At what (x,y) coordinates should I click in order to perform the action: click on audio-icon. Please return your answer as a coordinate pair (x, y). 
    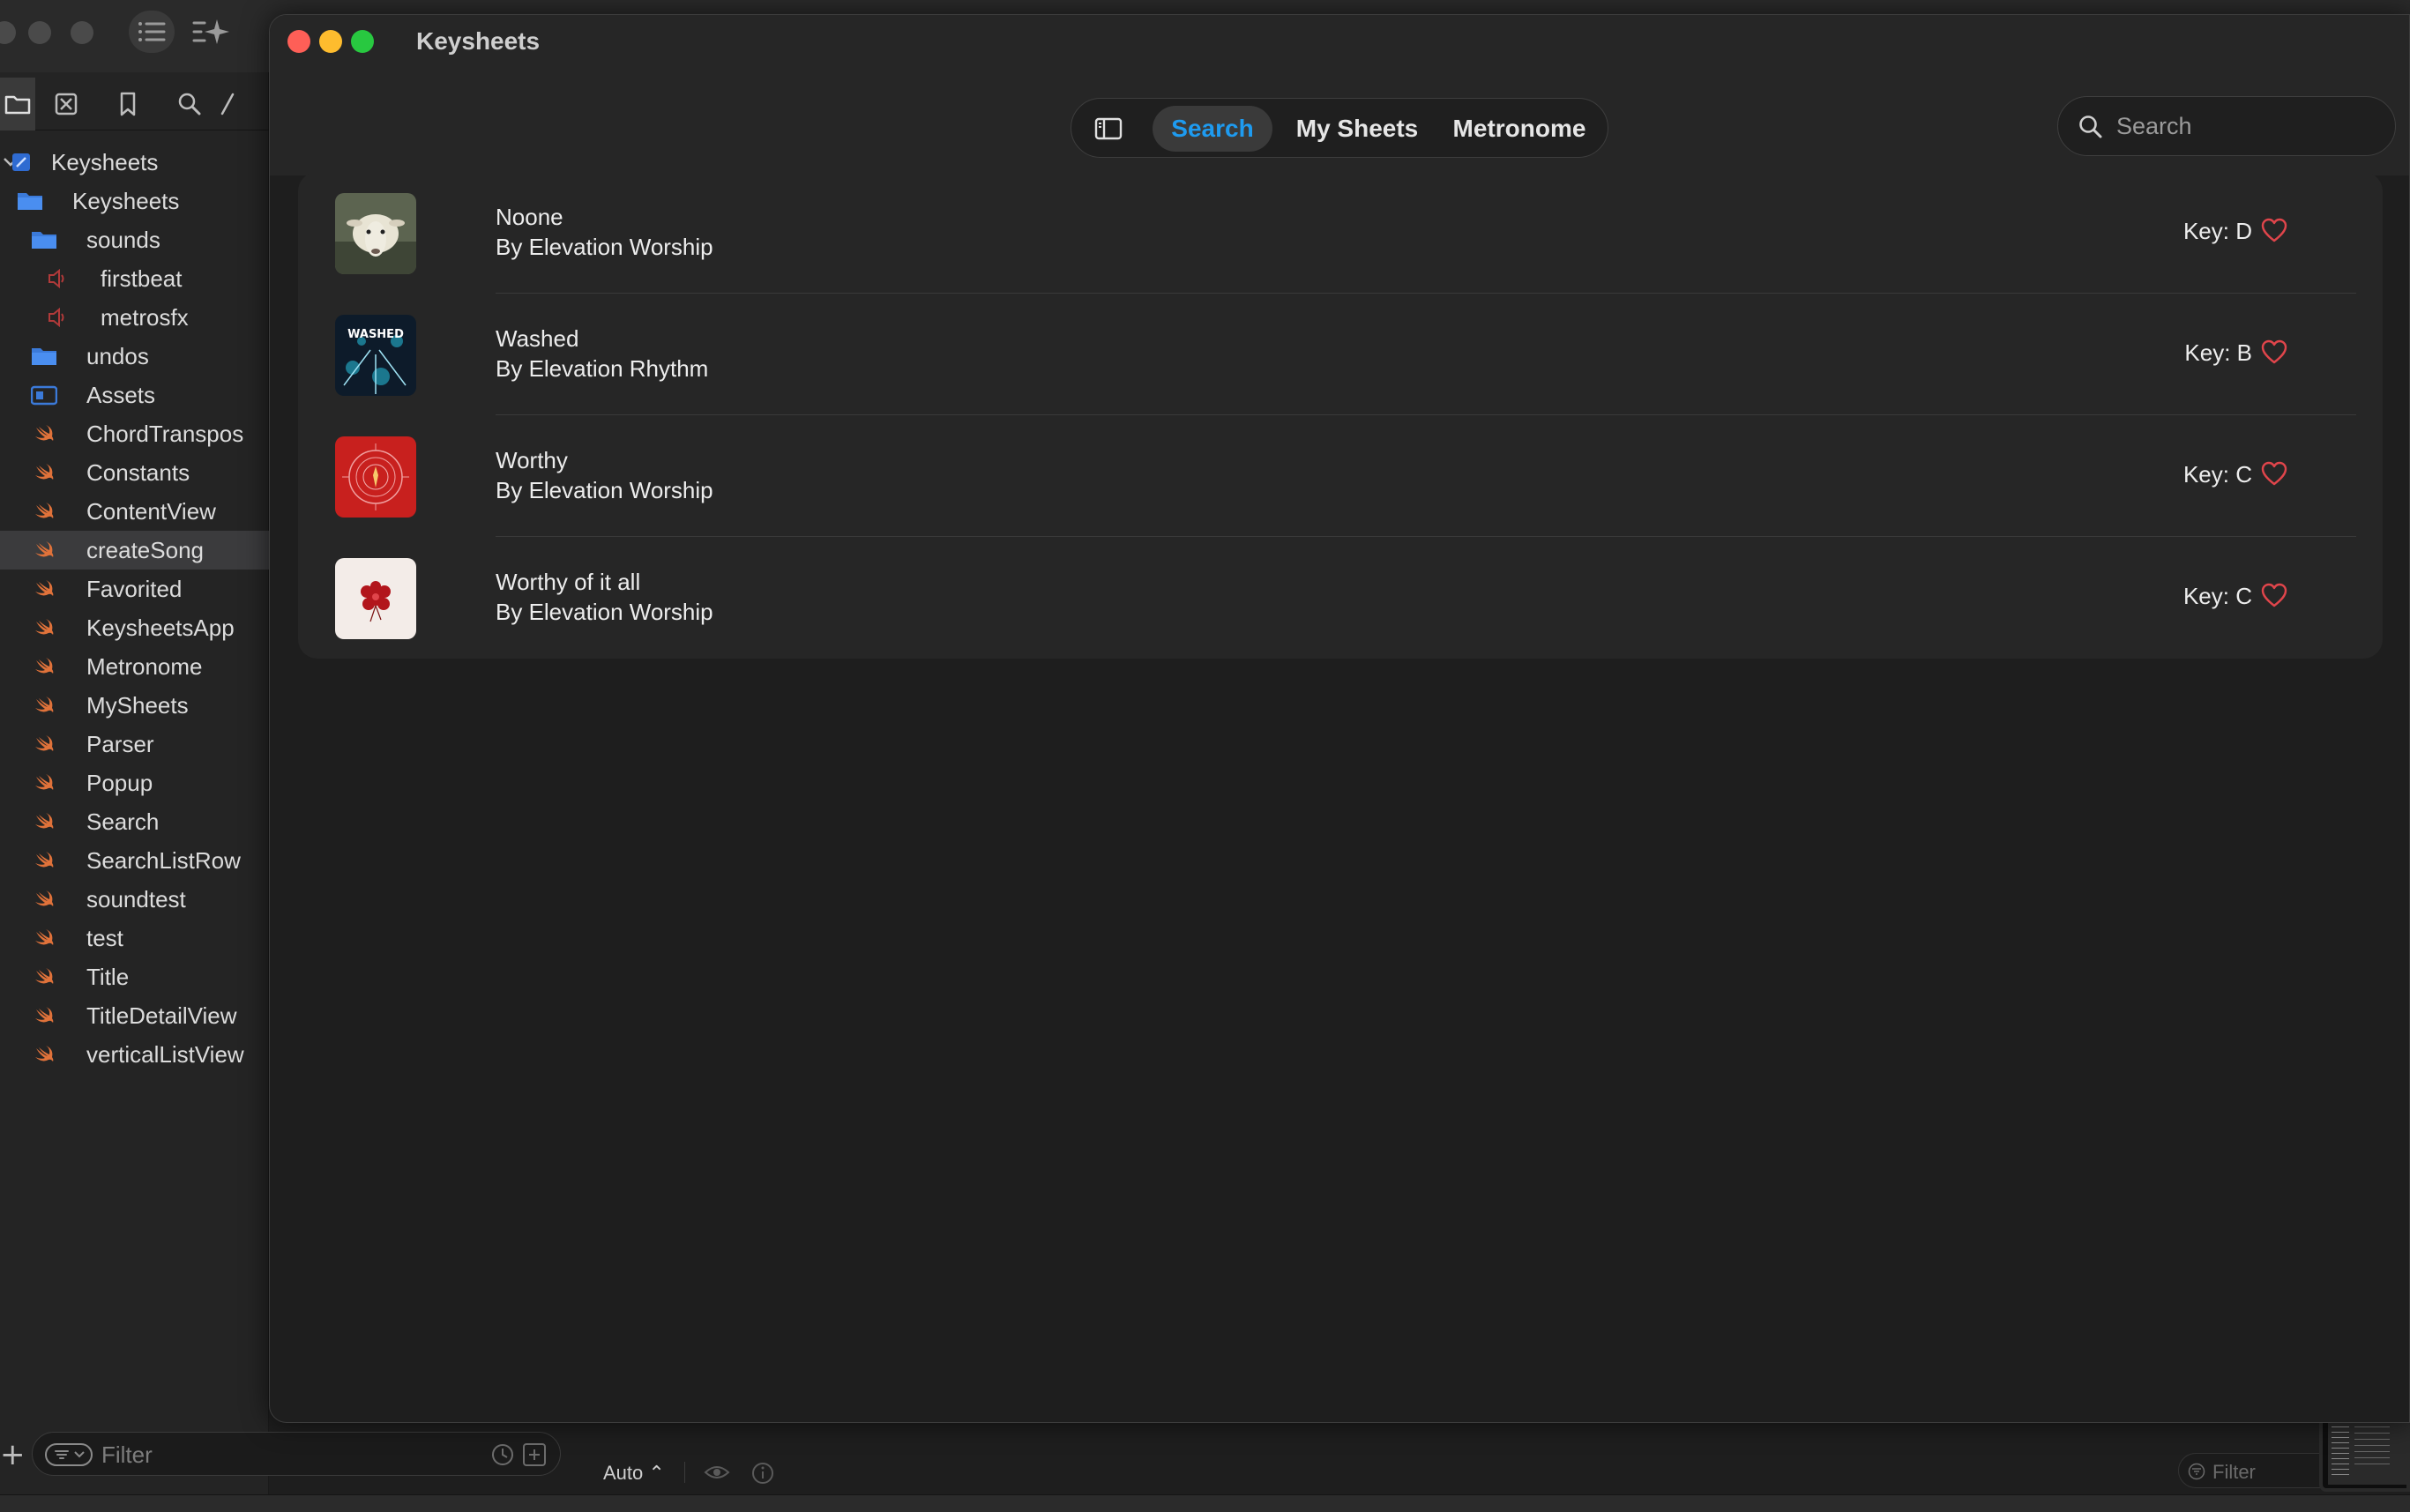
    Looking at the image, I should click on (58, 278).